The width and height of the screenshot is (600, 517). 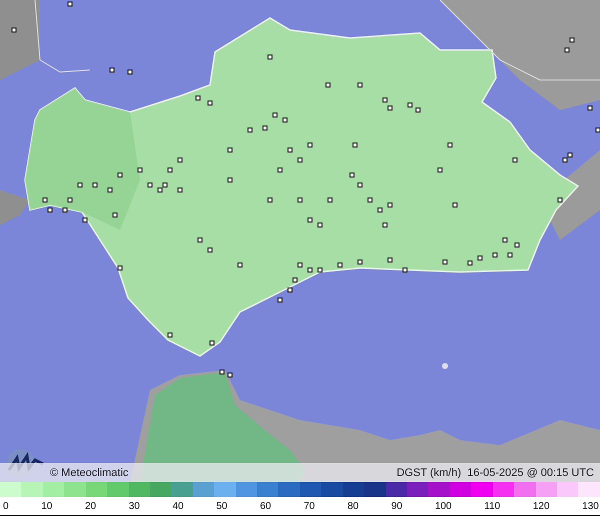 I want to click on scale-tick-label: 80, so click(x=353, y=506).